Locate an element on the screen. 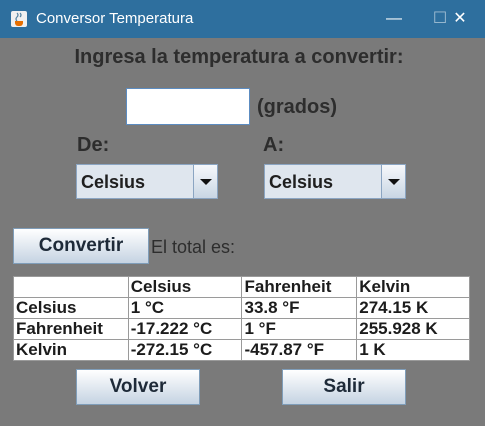 The height and width of the screenshot is (426, 485). to-unit-select: Celsius is located at coordinates (335, 181).